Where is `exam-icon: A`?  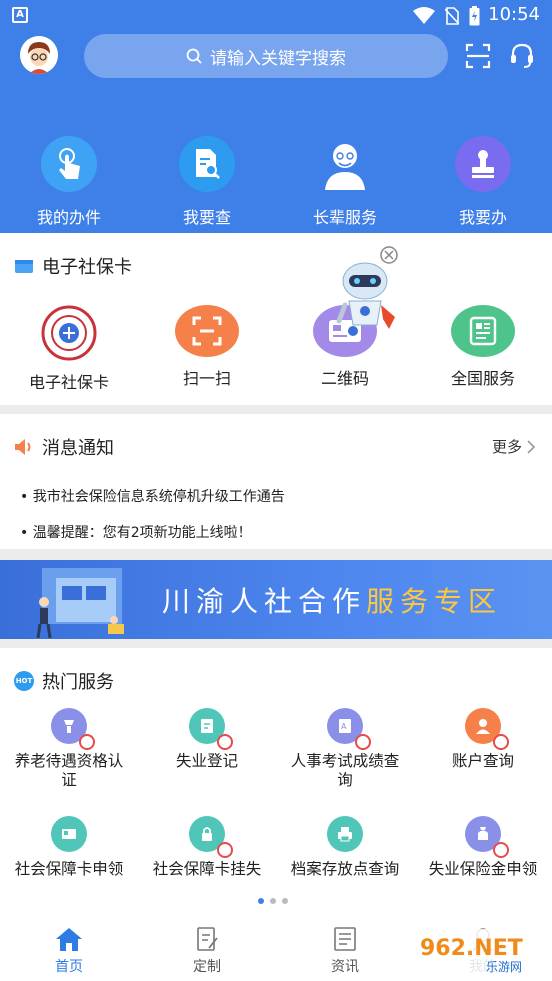 exam-icon: A is located at coordinates (349, 729).